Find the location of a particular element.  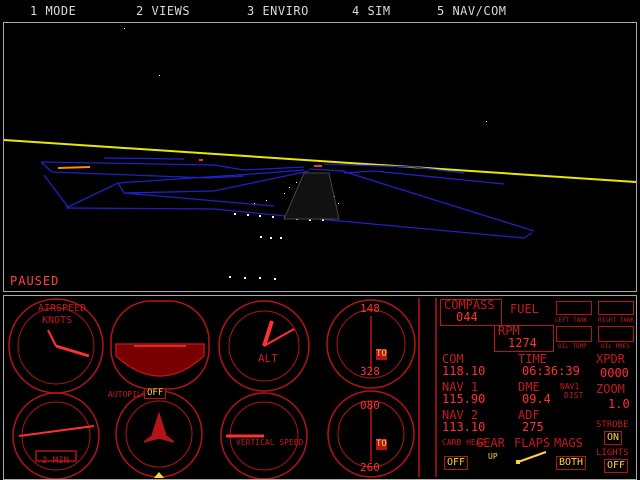

carb-heat-toggle: OFF is located at coordinates (456, 463).